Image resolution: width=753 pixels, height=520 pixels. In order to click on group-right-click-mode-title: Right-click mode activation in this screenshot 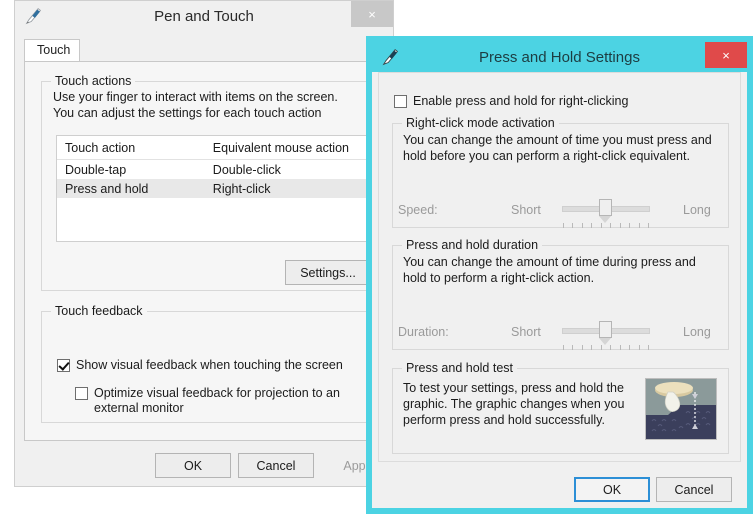, I will do `click(480, 123)`.